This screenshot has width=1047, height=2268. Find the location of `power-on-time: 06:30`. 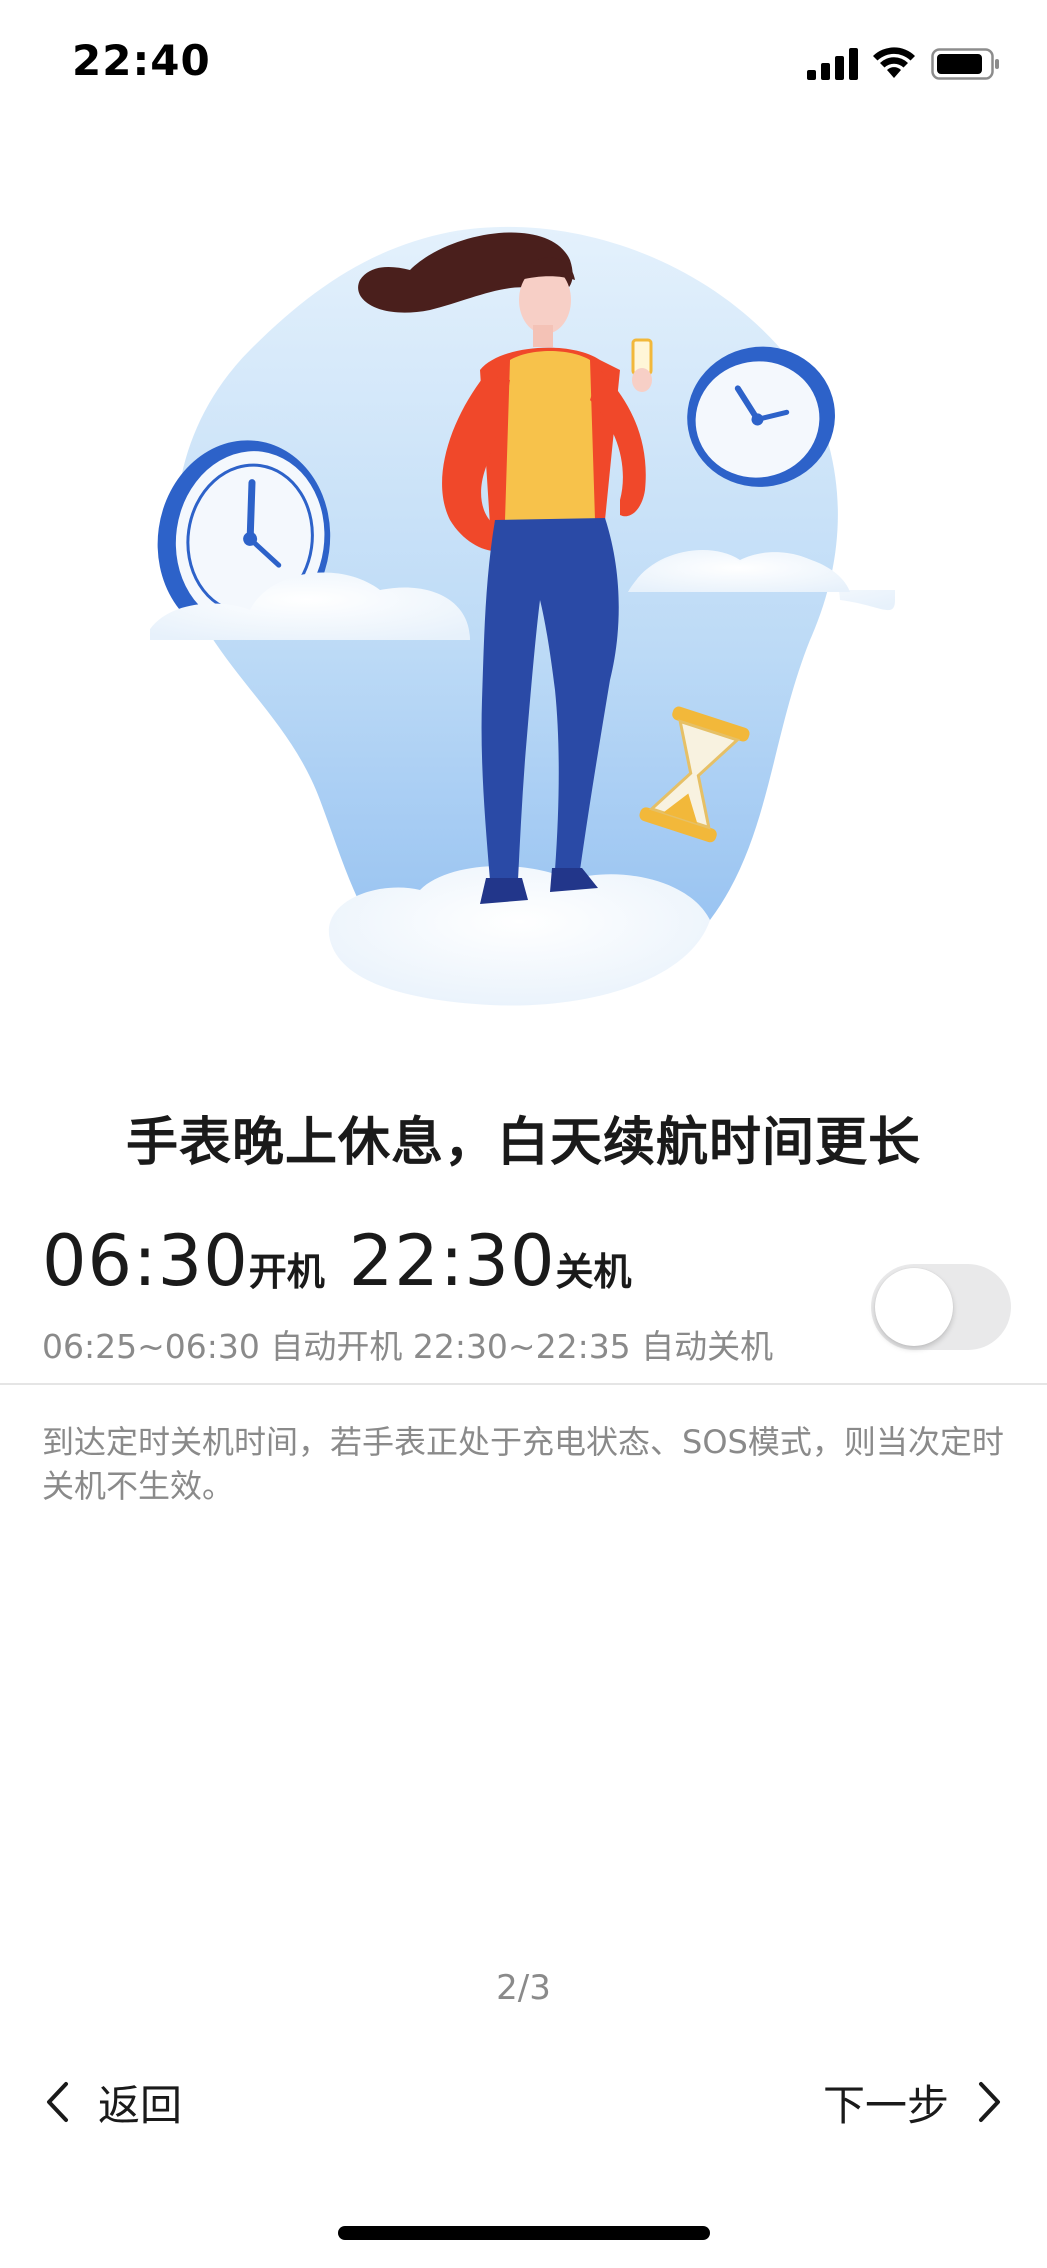

power-on-time: 06:30 is located at coordinates (145, 1261).